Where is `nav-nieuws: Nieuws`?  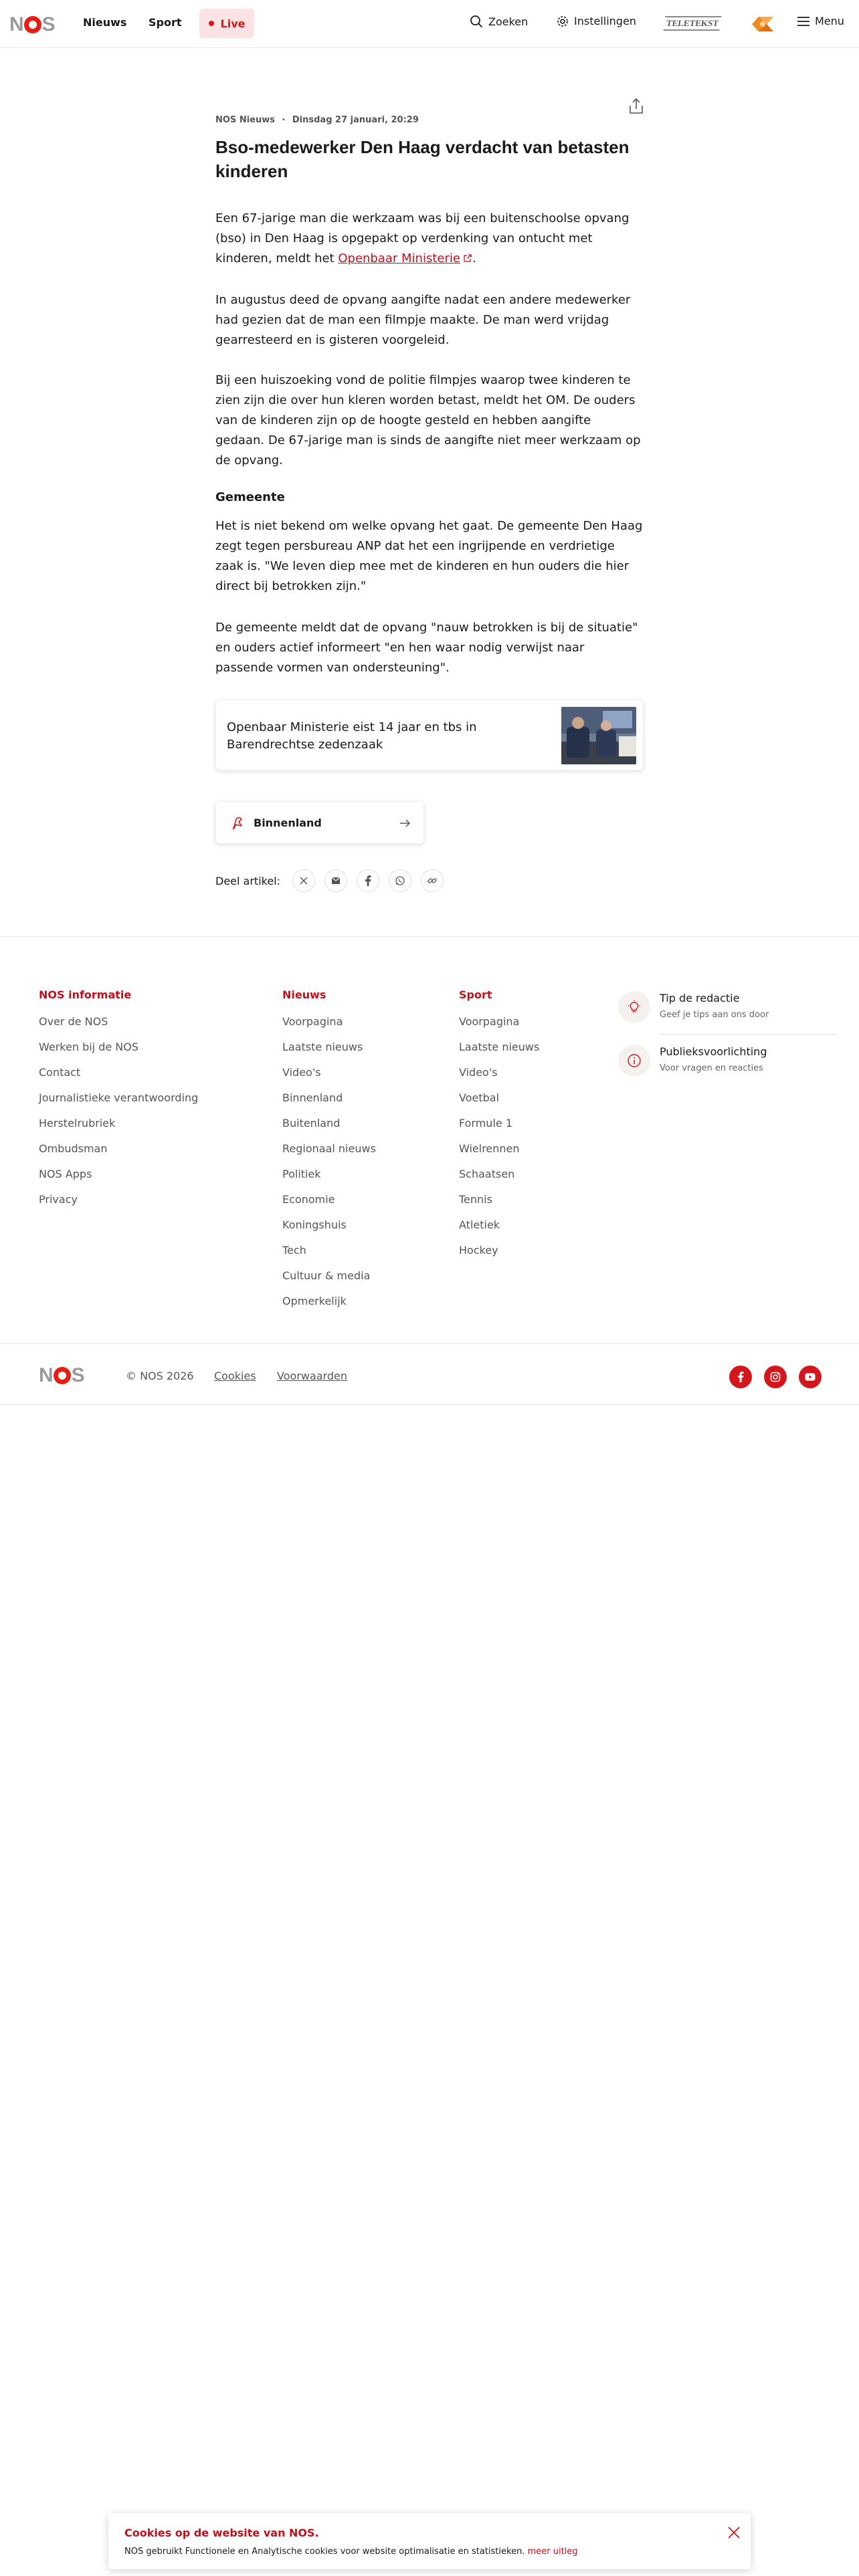
nav-nieuws: Nieuws is located at coordinates (105, 22).